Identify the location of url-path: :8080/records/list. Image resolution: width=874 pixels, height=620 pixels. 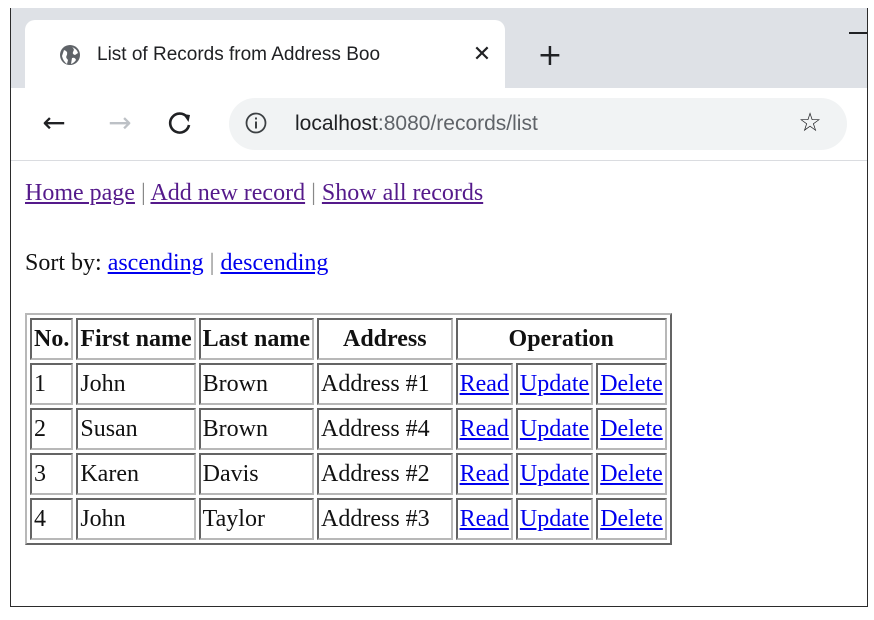
(457, 123).